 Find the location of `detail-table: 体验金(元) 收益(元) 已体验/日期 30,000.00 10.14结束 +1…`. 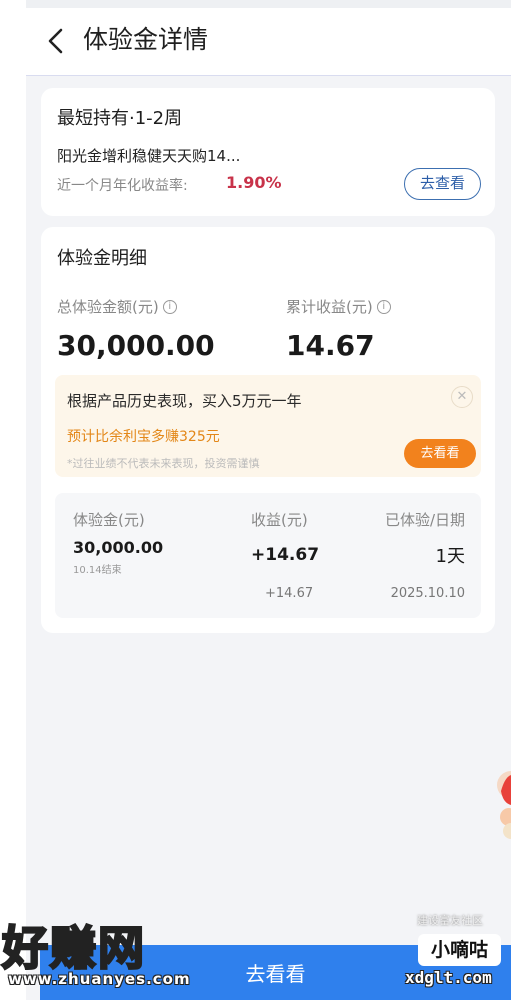

detail-table: 体验金(元) 收益(元) 已体验/日期 30,000.00 10.14结束 +1… is located at coordinates (268, 555).